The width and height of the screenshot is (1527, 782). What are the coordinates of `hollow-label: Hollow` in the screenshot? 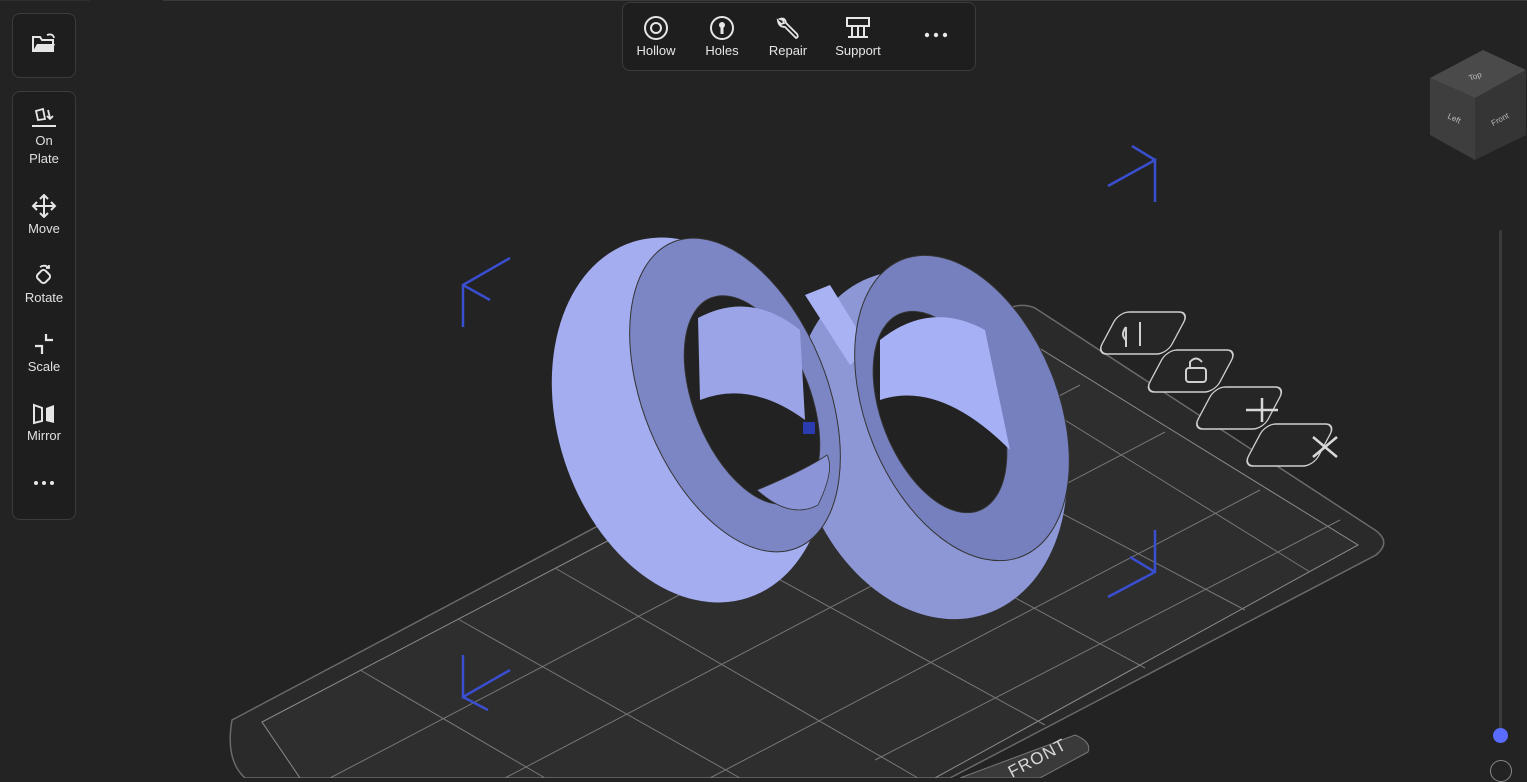 It's located at (656, 50).